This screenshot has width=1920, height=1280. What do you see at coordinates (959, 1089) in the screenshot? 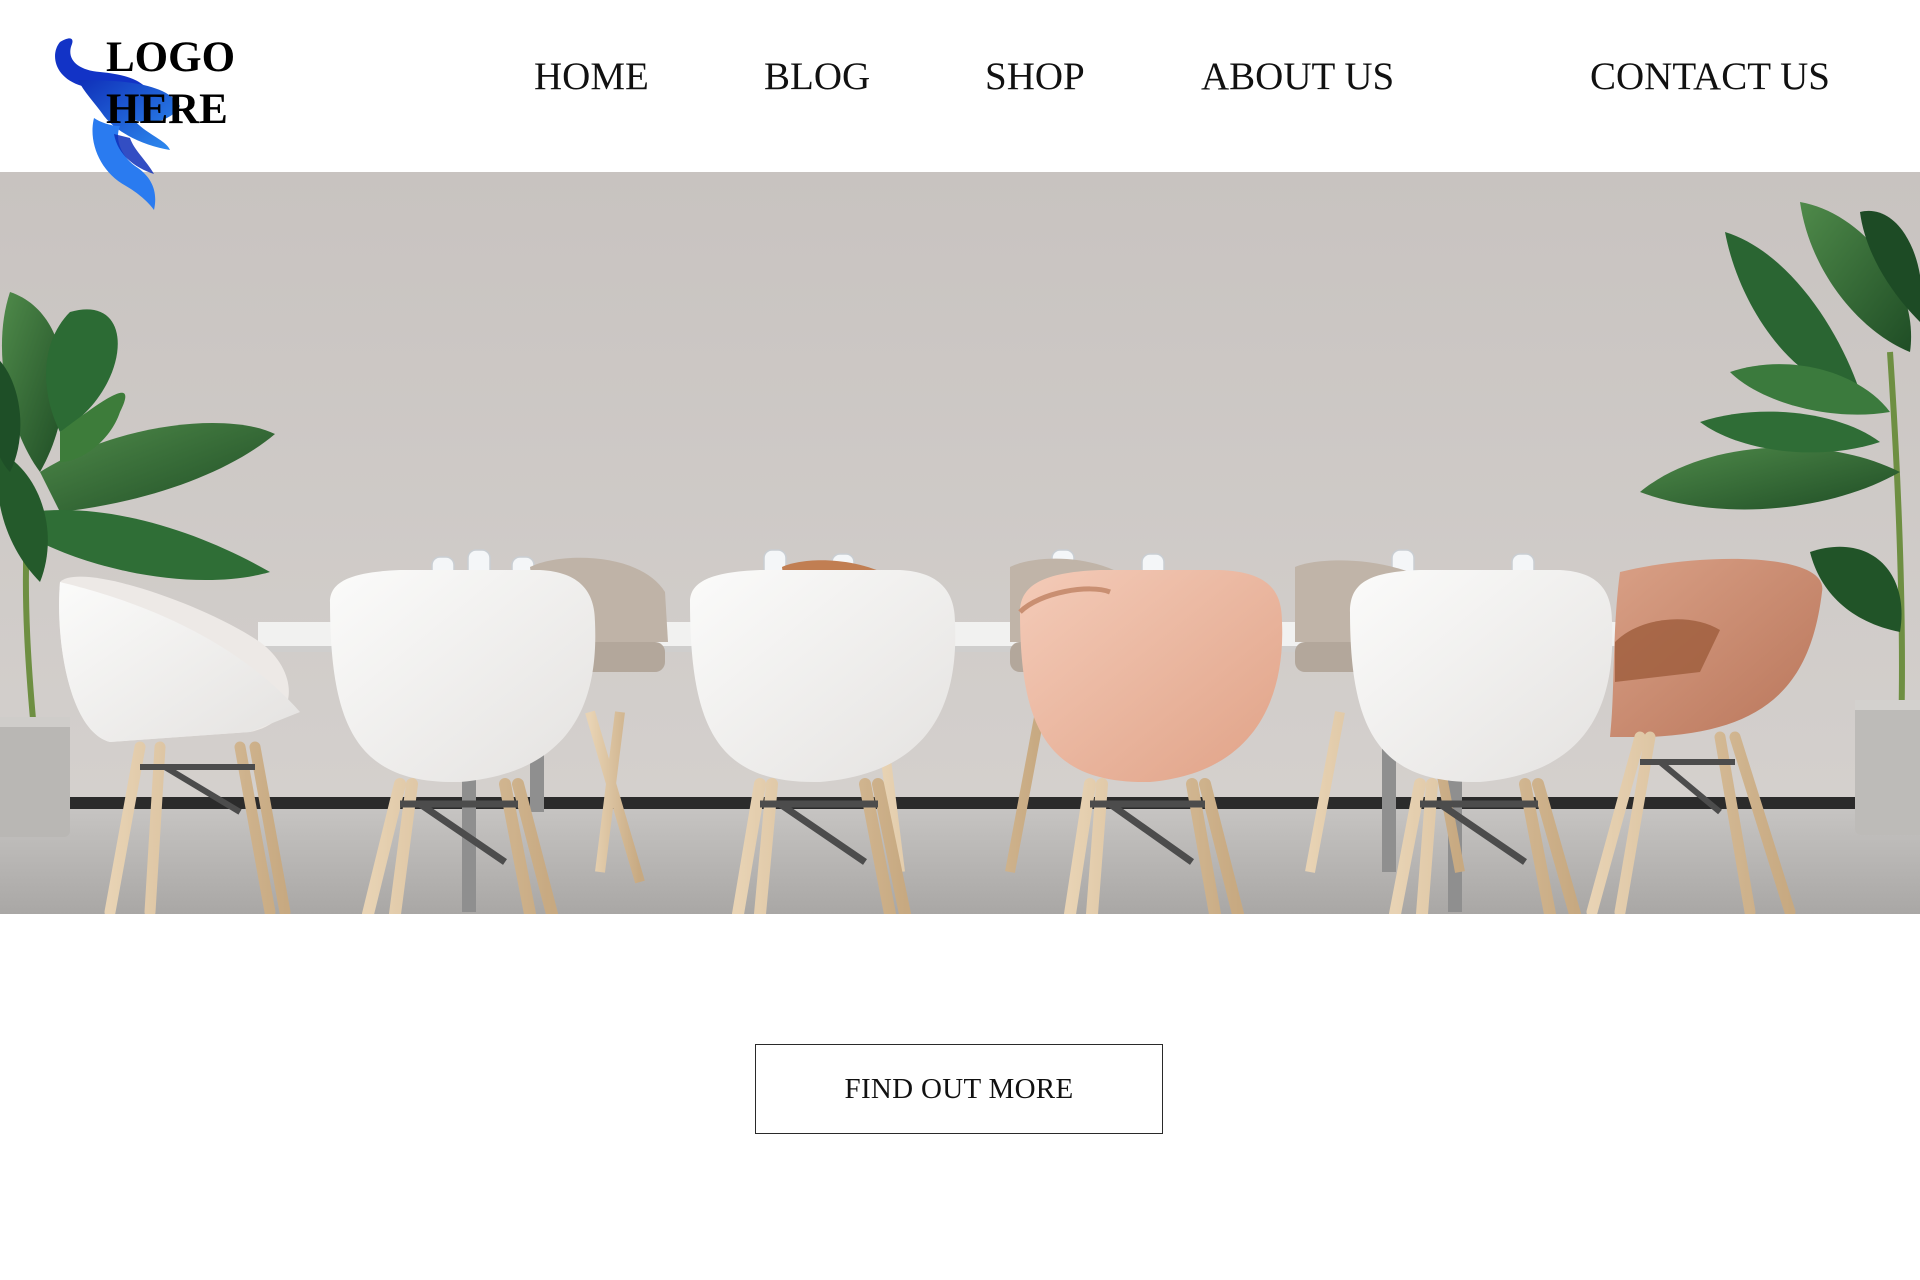
I see `find-out-more-button: FIND OUT MORE` at bounding box center [959, 1089].